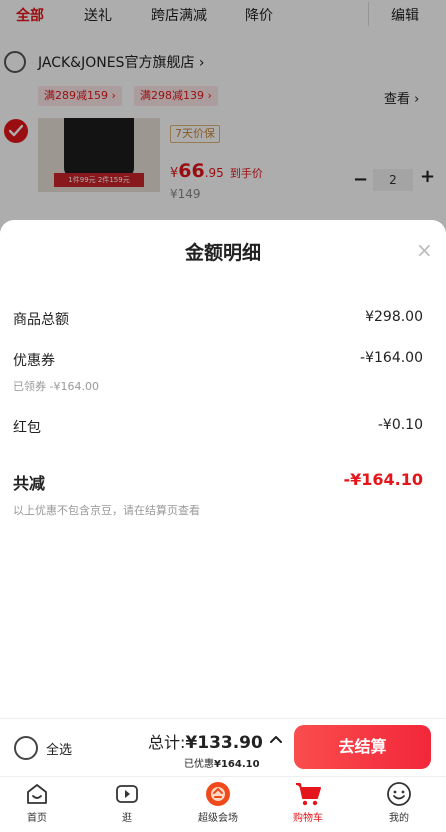  Describe the element at coordinates (308, 818) in the screenshot. I see `nav-label-cart: 购物车` at that location.